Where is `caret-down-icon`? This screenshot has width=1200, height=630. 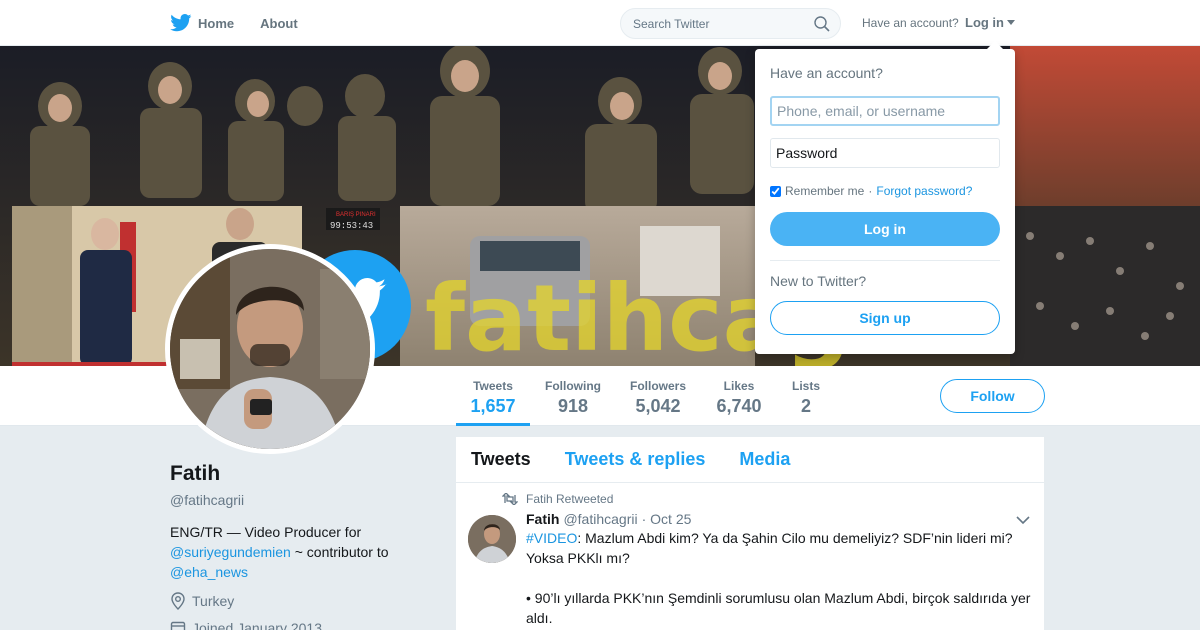
caret-down-icon is located at coordinates (1011, 22).